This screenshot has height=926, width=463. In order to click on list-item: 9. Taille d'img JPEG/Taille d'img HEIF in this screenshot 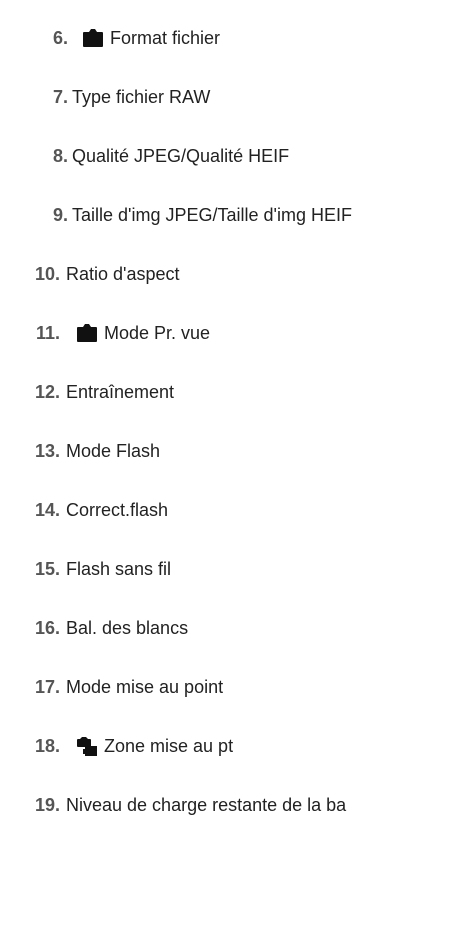, I will do `click(231, 214)`.